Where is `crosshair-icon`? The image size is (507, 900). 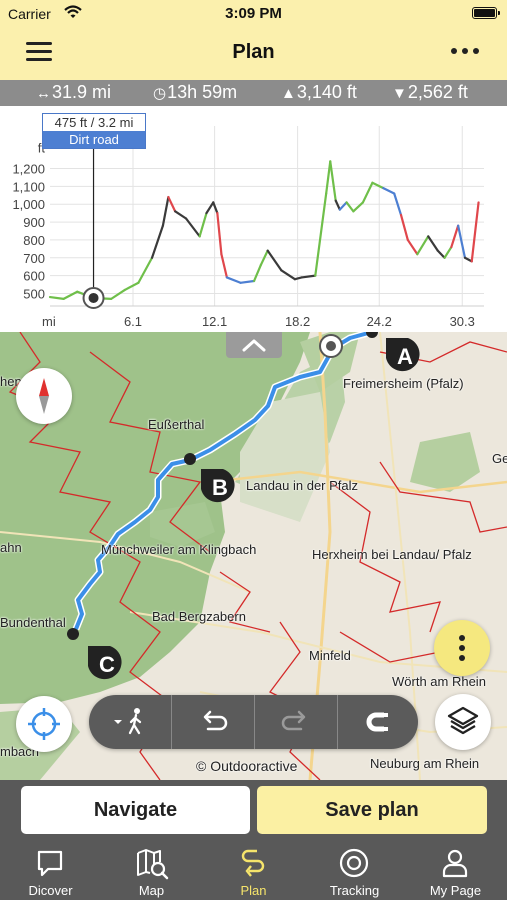 crosshair-icon is located at coordinates (44, 724).